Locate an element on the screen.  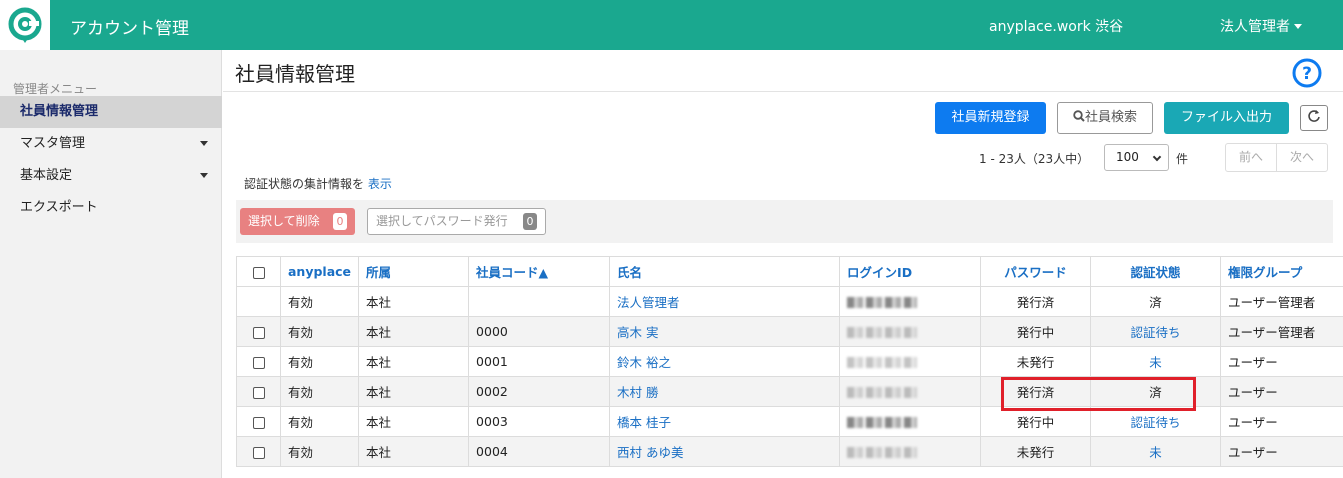
refresh-icon is located at coordinates (1314, 116).